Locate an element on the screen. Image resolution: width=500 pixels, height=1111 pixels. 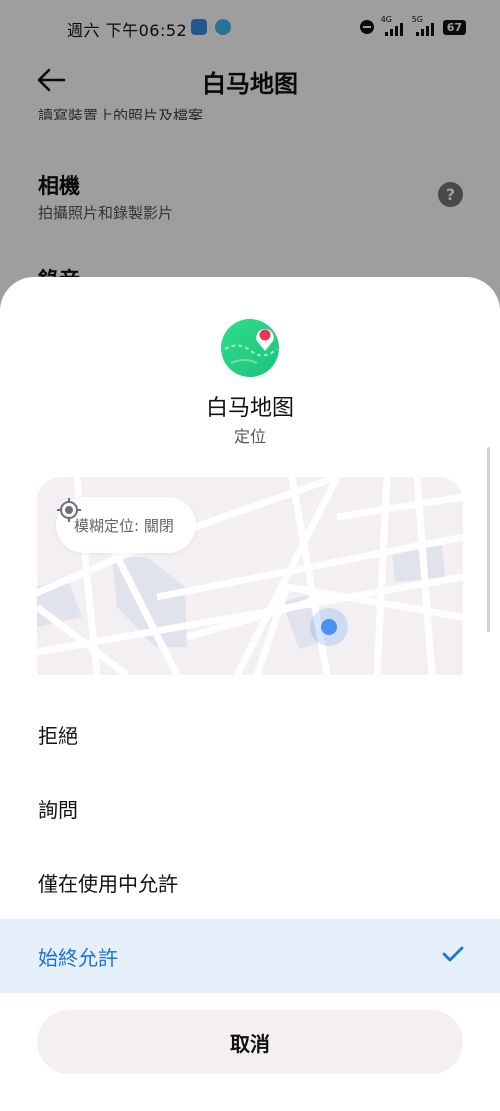
option-deny: 拒絕 is located at coordinates (250, 734).